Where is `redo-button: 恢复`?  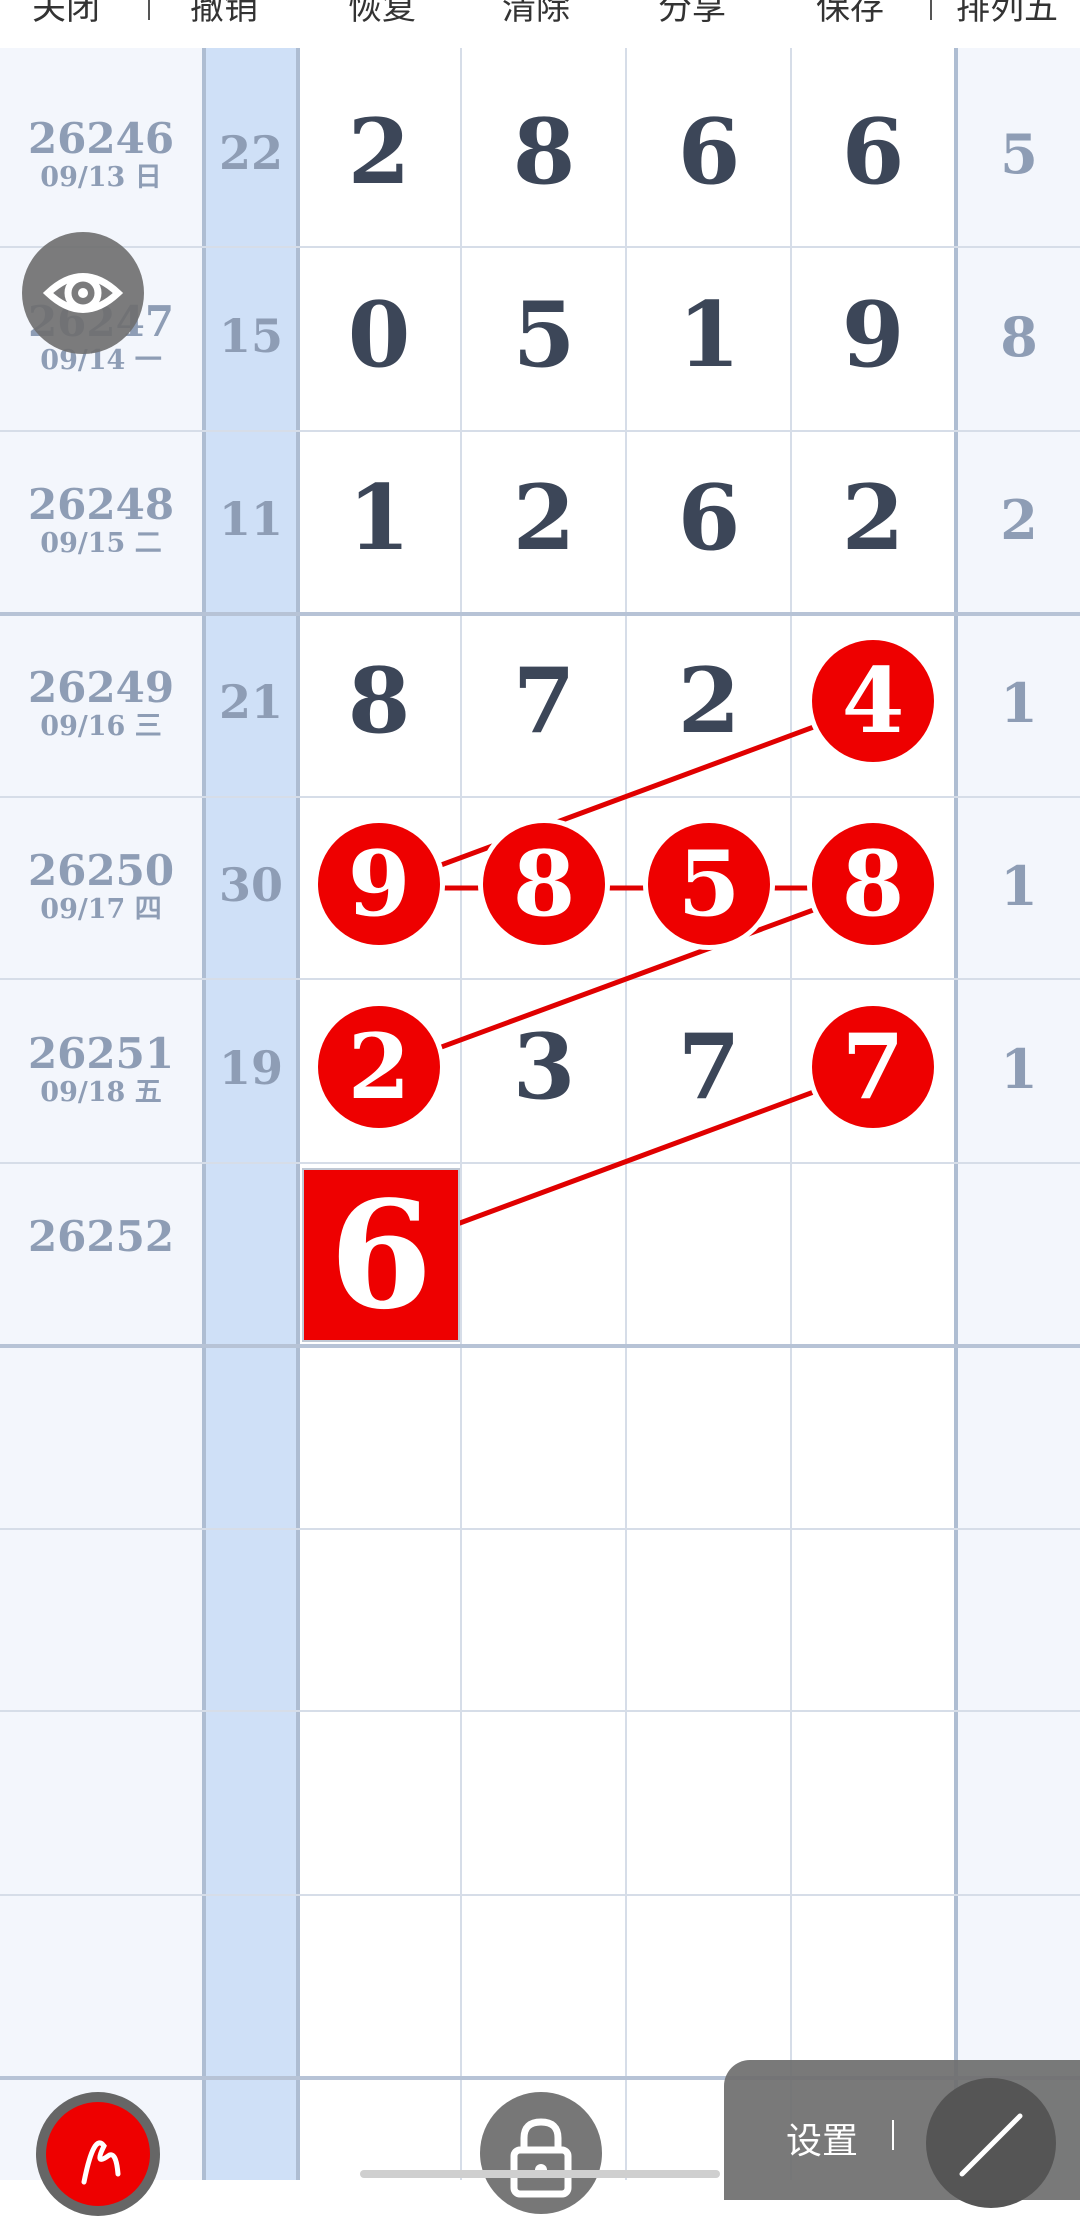
redo-button: 恢复 is located at coordinates (382, 14).